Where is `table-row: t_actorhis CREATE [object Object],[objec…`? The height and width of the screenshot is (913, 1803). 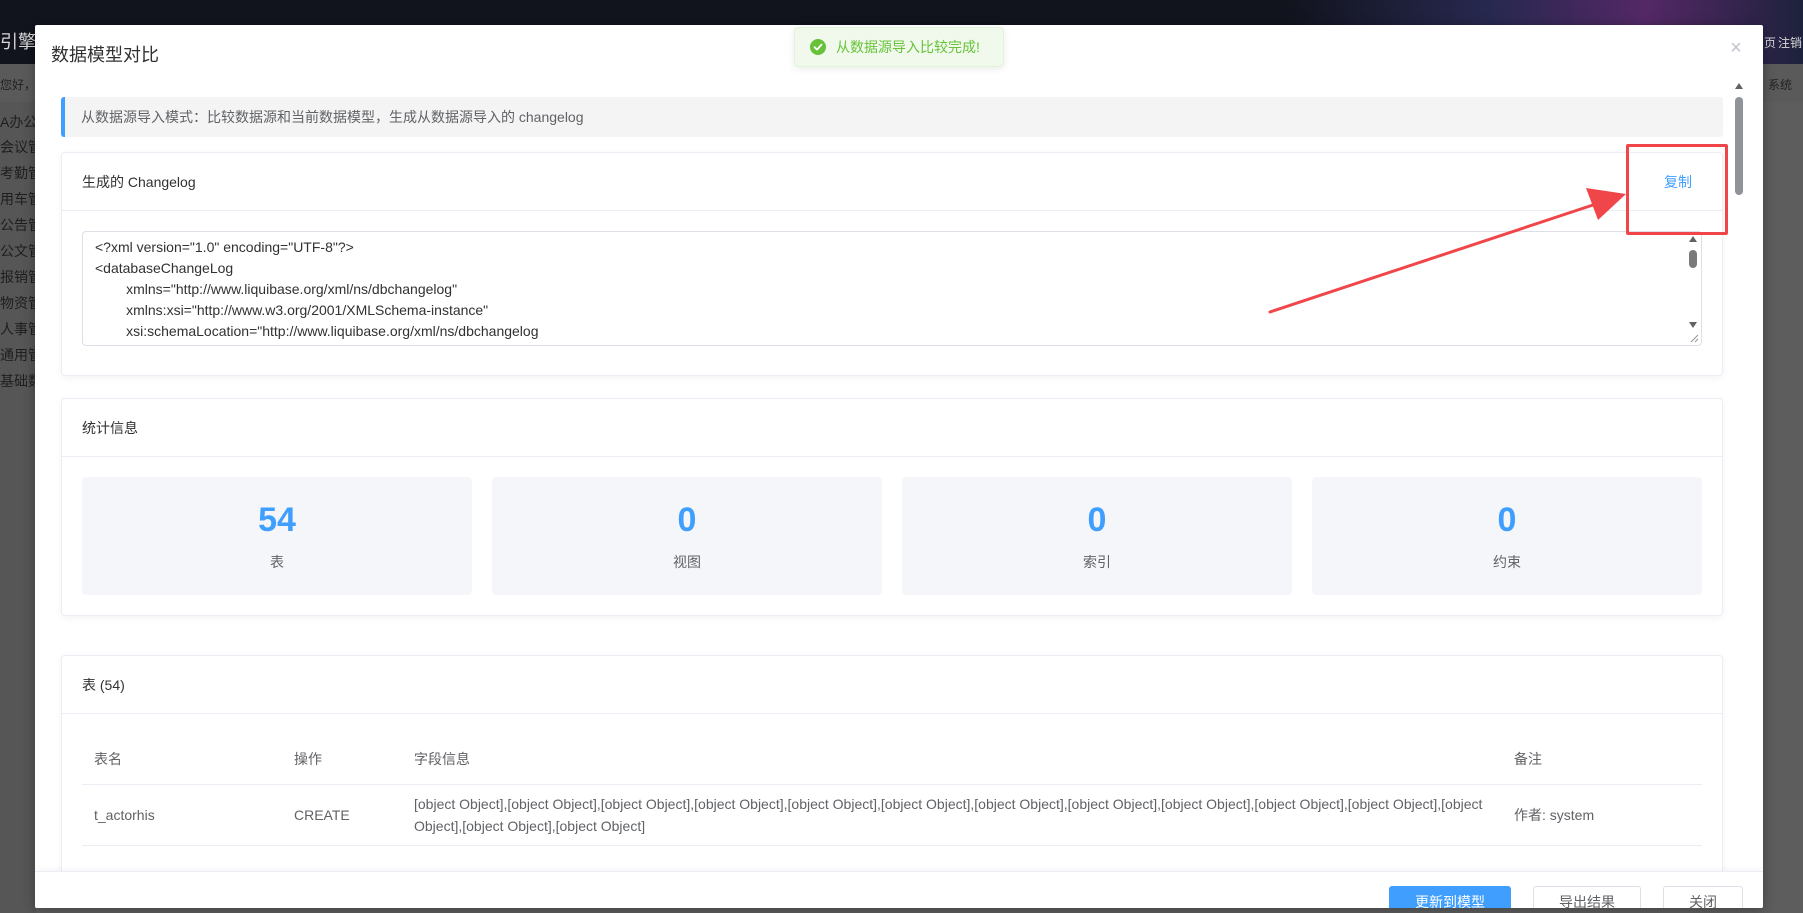
table-row: t_actorhis CREATE [object Object],[objec… is located at coordinates (892, 815).